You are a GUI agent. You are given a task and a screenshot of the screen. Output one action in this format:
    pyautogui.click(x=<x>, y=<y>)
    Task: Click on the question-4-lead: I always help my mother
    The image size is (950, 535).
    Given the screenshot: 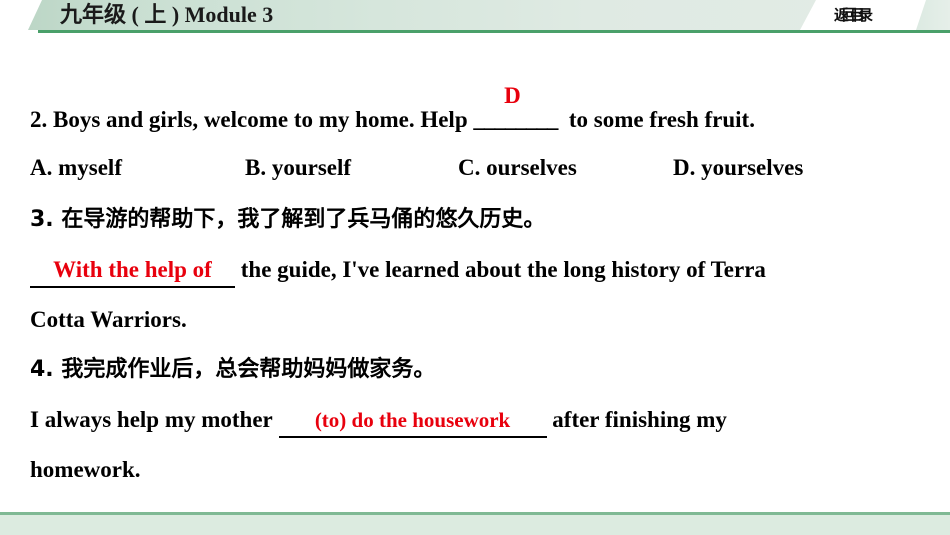 What is the action you would take?
    pyautogui.click(x=151, y=419)
    